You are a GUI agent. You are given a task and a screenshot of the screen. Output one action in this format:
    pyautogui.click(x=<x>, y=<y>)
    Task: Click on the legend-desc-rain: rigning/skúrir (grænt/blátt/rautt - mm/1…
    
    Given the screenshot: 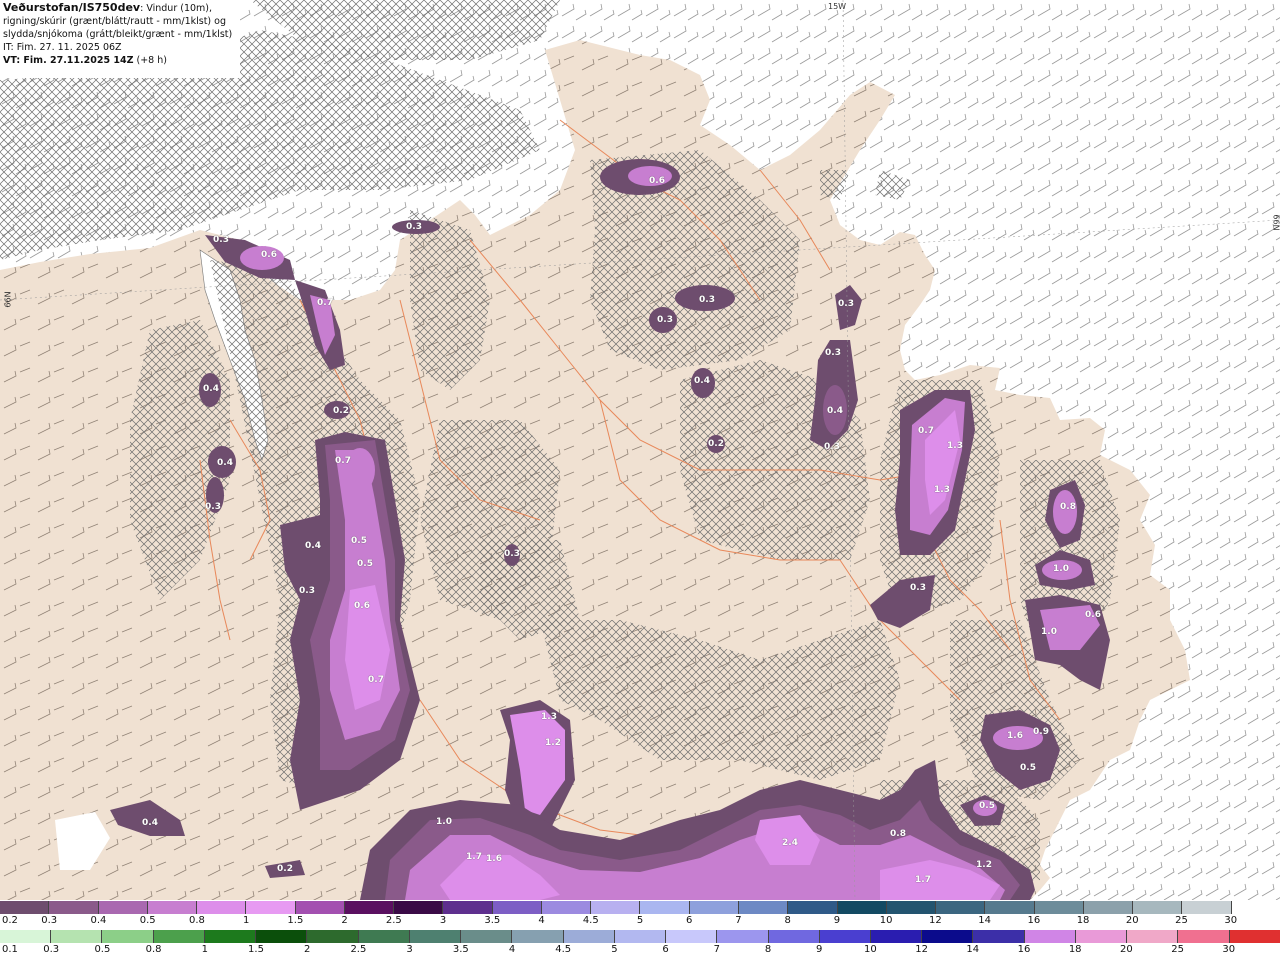 What is the action you would take?
    pyautogui.click(x=114, y=21)
    